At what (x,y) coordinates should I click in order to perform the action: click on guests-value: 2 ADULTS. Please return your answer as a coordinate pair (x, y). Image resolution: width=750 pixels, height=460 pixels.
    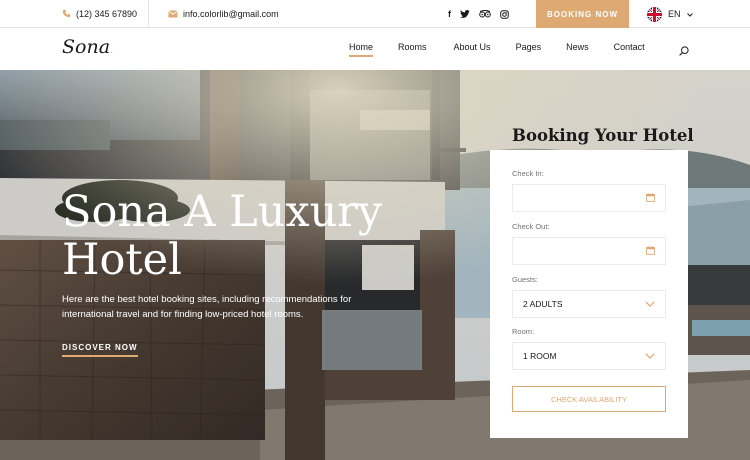
    Looking at the image, I should click on (543, 304).